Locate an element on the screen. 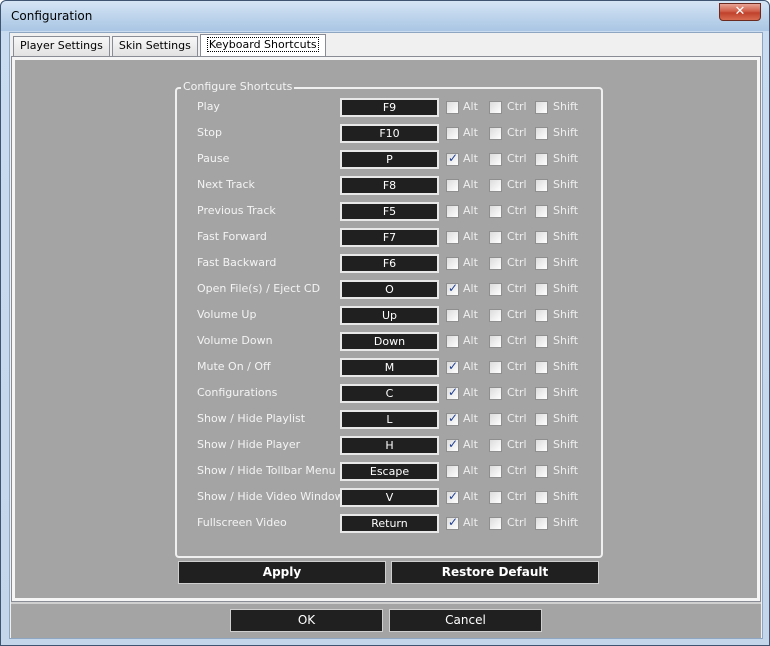 The height and width of the screenshot is (646, 770). close-icon: ✕ is located at coordinates (740, 11).